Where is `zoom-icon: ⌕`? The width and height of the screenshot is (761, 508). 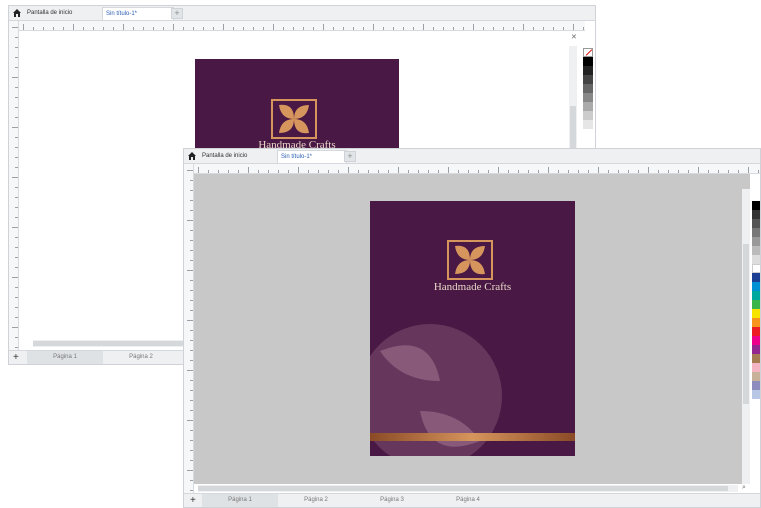
zoom-icon: ⌕ is located at coordinates (744, 488).